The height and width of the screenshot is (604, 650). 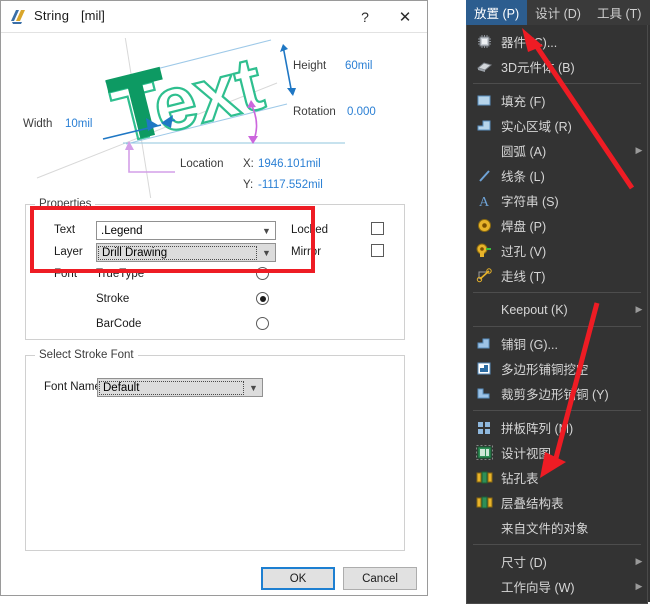 What do you see at coordinates (619, 12) in the screenshot?
I see `menubar-item-tools: 工具 (T)` at bounding box center [619, 12].